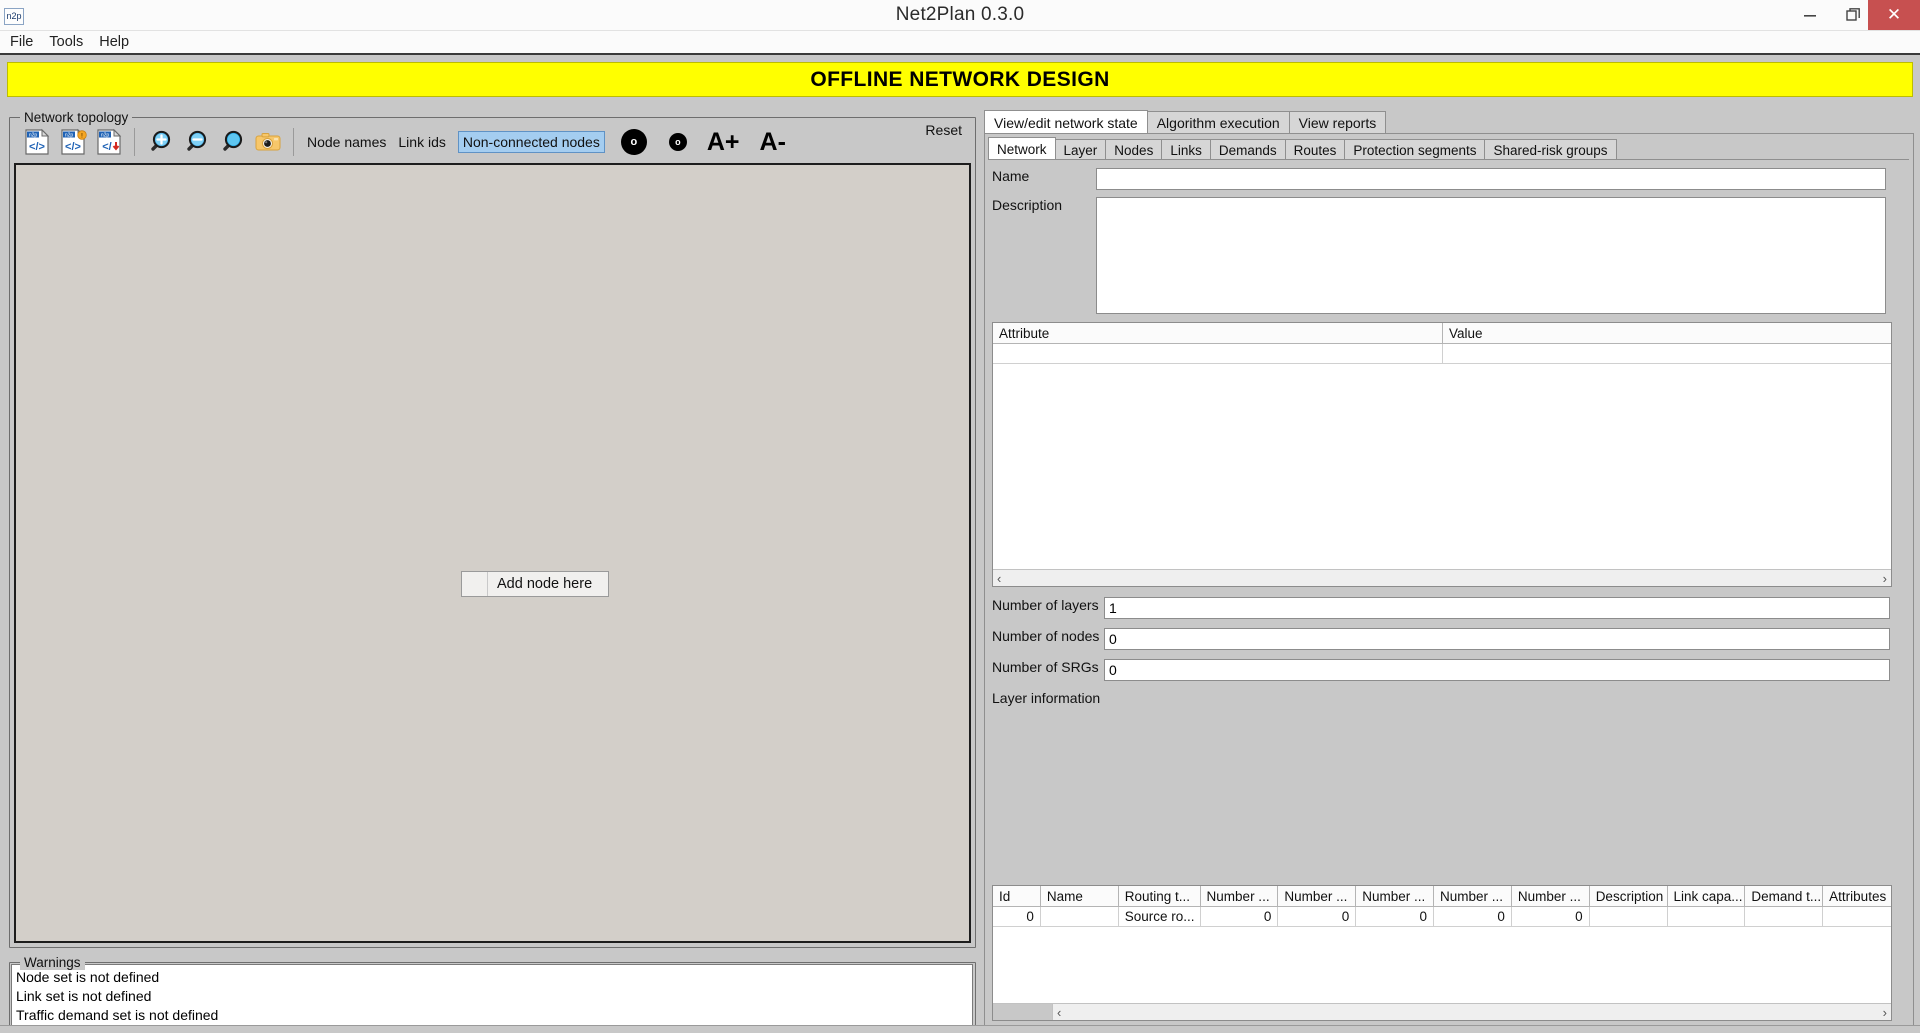 This screenshot has height=1033, width=1920. I want to click on name-label: Name, so click(1011, 176).